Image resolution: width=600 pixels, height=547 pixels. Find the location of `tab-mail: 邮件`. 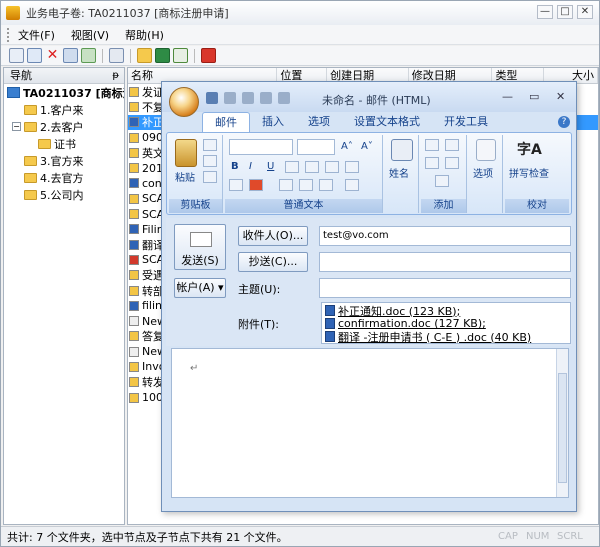

tab-mail: 邮件 is located at coordinates (226, 122).